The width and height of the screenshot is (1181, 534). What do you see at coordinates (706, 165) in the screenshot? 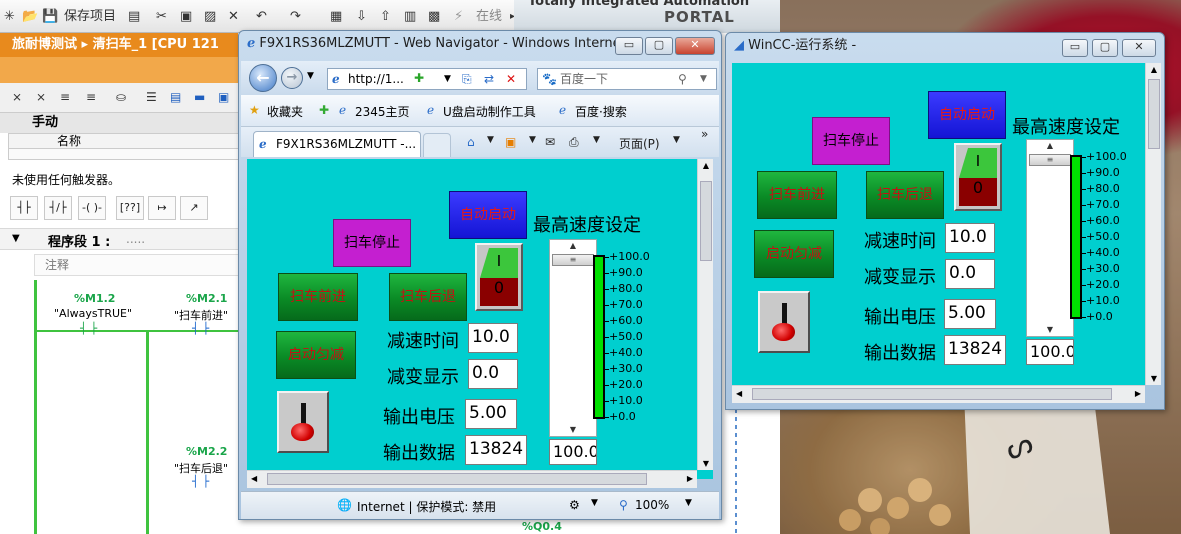
I see `scroll-up-icon: ▲` at bounding box center [706, 165].